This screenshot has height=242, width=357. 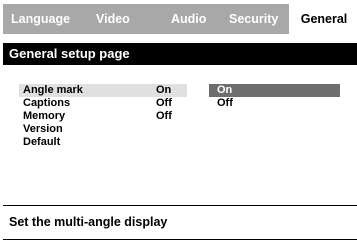 I want to click on option-off: Off, so click(x=274, y=103).